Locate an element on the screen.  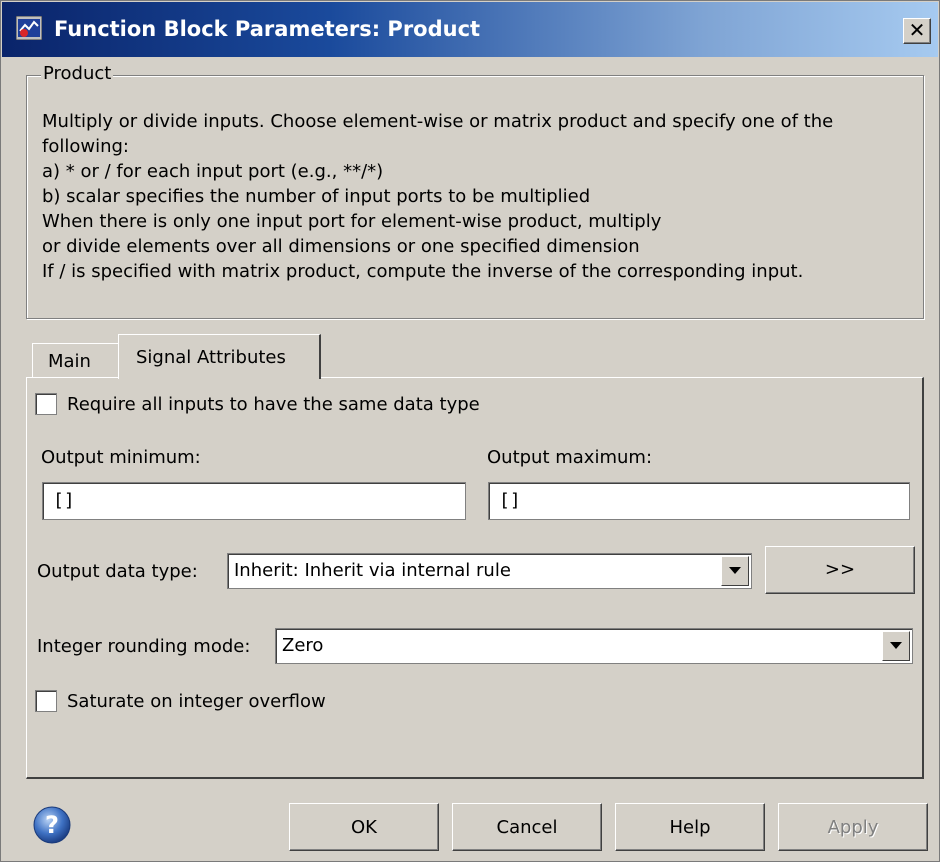
apply-button: Apply is located at coordinates (853, 827).